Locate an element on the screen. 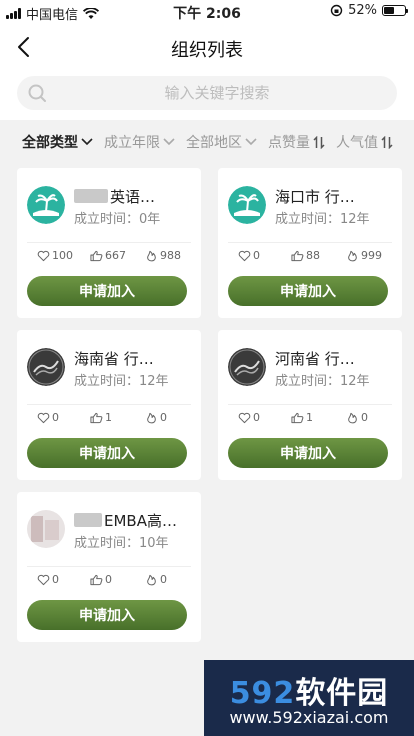 The image size is (414, 736). filter-popularity: 人气值 is located at coordinates (364, 142).